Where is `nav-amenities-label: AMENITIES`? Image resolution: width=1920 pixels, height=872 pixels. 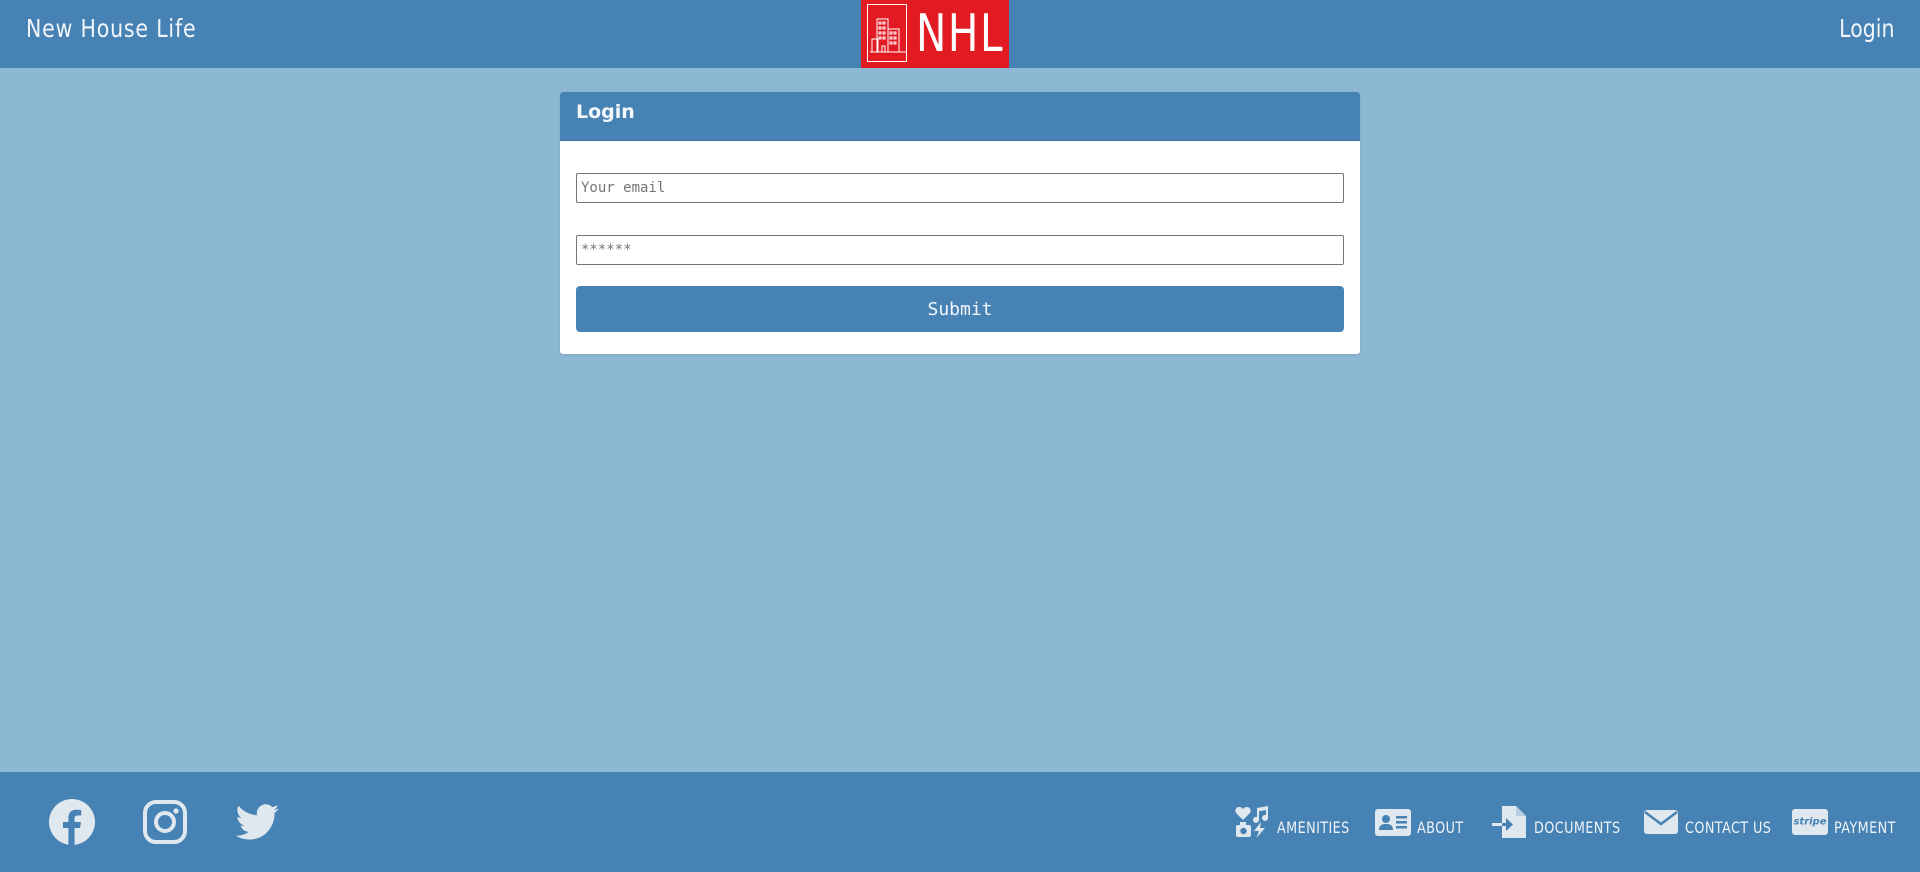 nav-amenities-label: AMENITIES is located at coordinates (1313, 827).